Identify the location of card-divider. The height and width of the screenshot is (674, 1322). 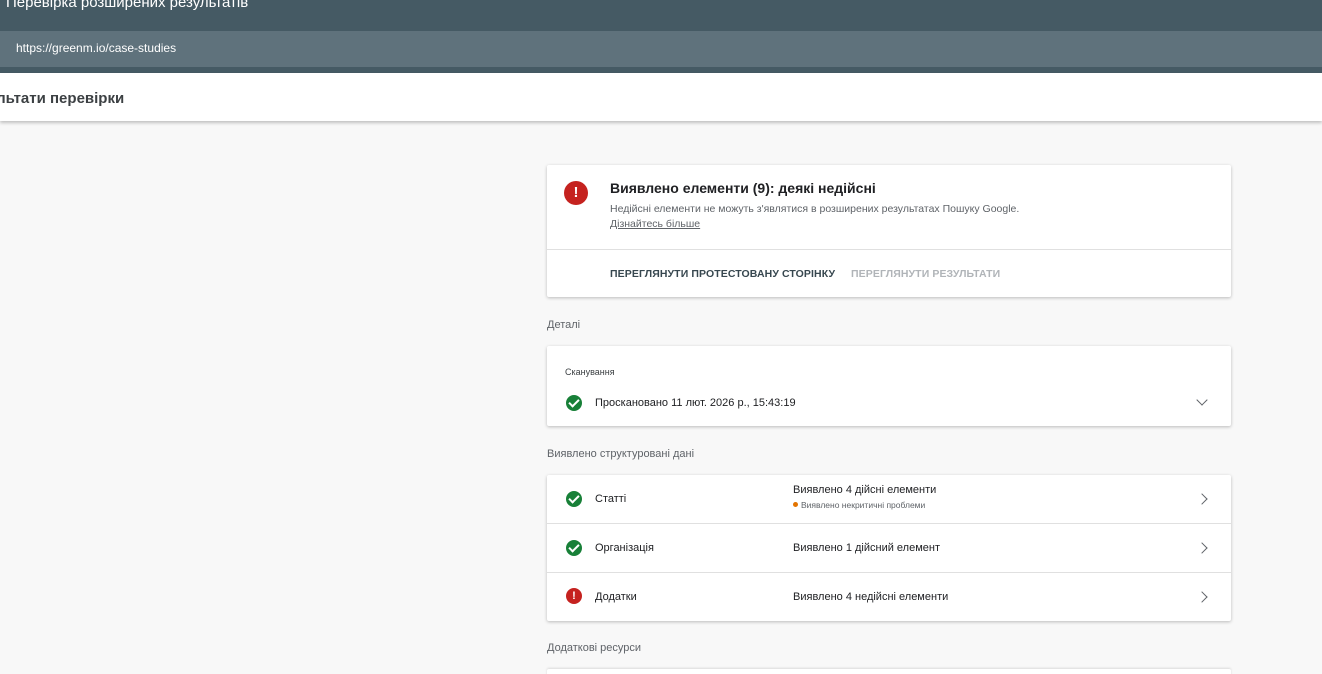
(889, 249).